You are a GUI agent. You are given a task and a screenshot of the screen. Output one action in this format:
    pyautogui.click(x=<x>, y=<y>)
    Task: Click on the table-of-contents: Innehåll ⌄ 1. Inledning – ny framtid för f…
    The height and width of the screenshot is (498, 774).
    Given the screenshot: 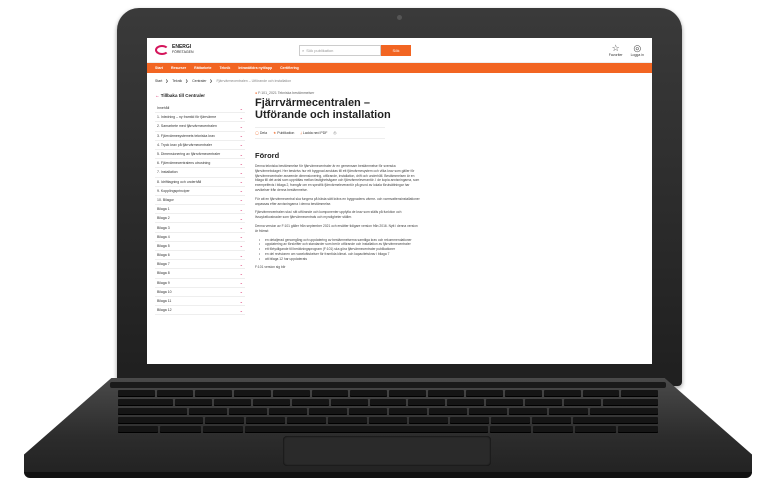 What is the action you would take?
    pyautogui.click(x=200, y=210)
    